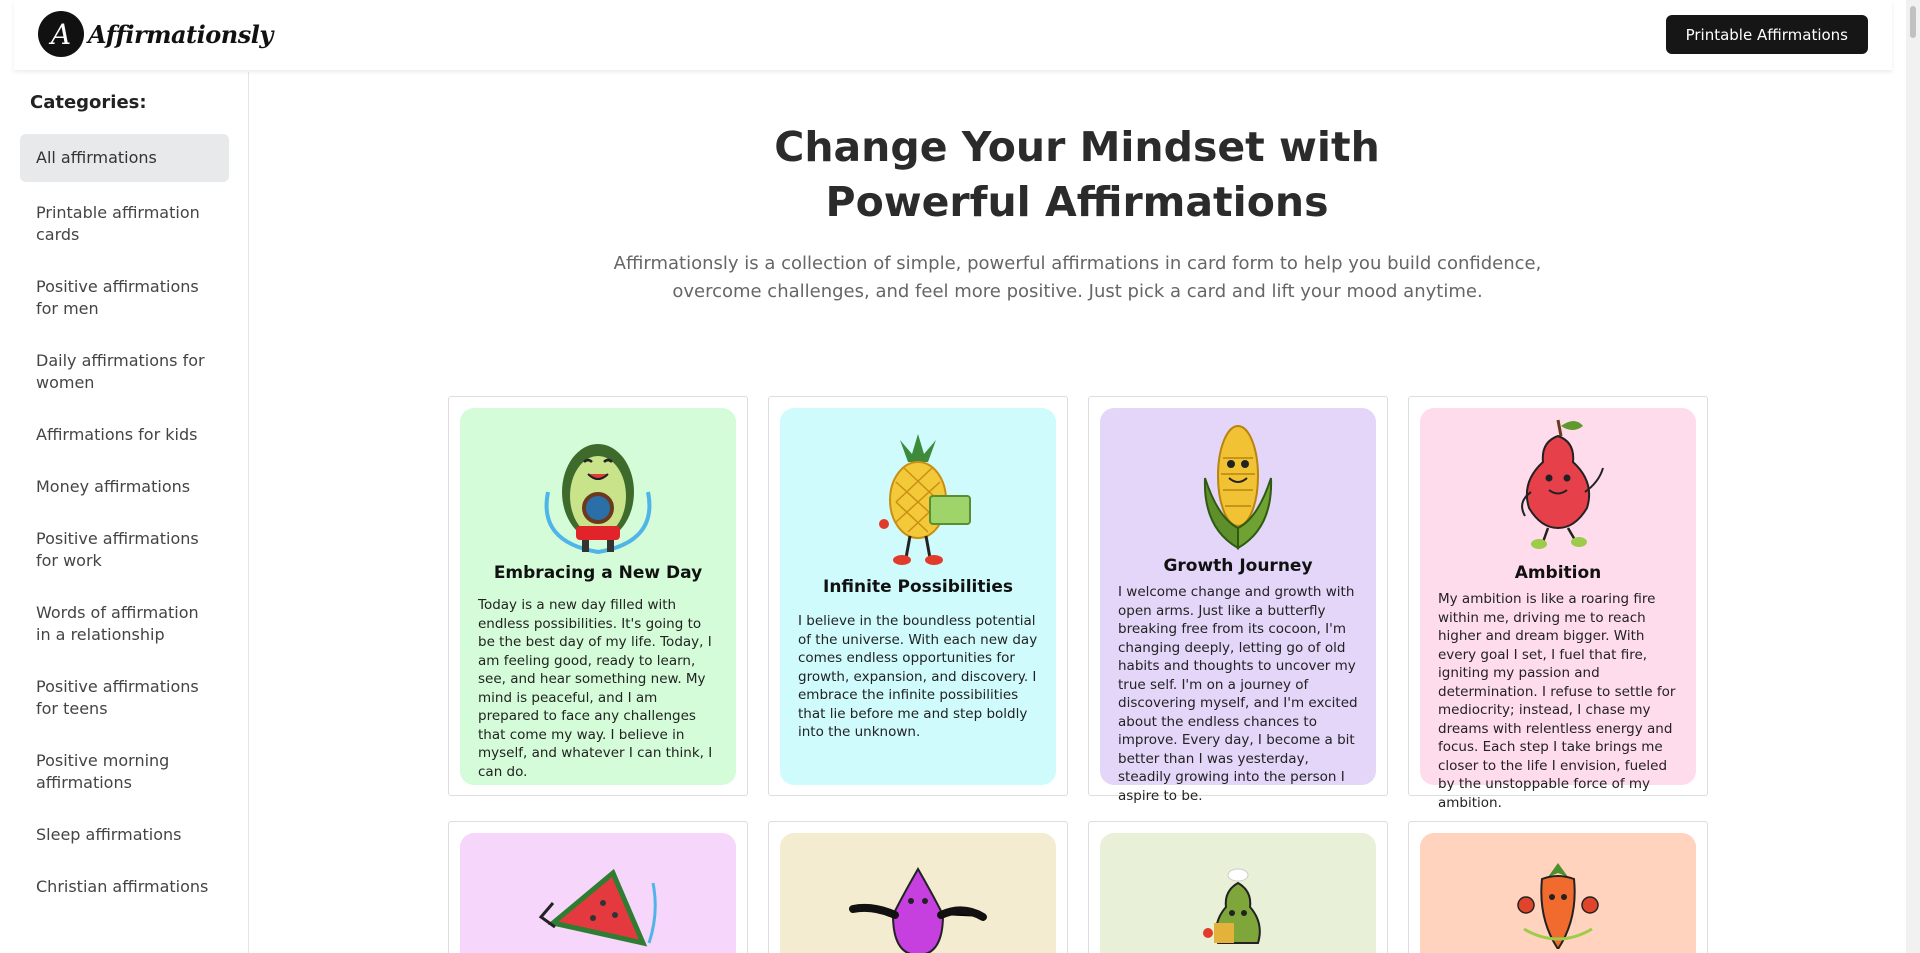 This screenshot has width=1920, height=953. I want to click on category-relationship: Words of affirmation in a relationship, so click(124, 624).